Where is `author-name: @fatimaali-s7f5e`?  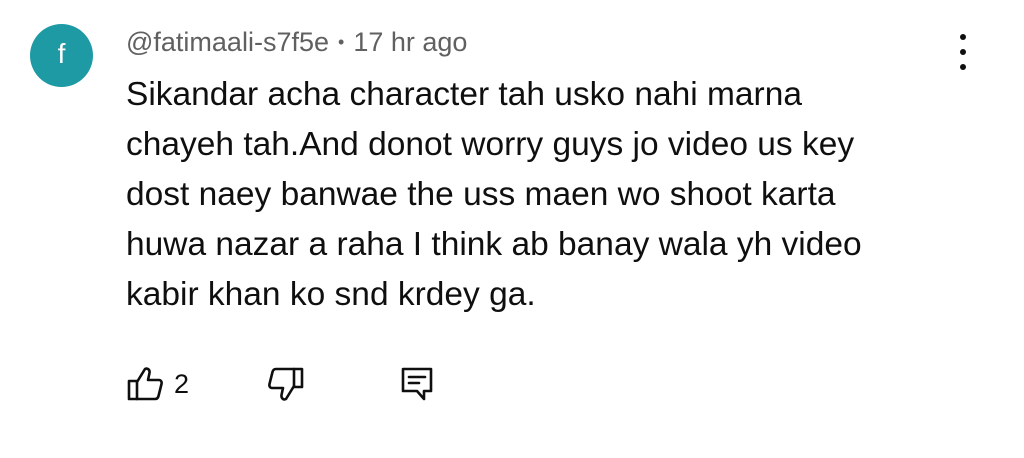
author-name: @fatimaali-s7f5e is located at coordinates (227, 42).